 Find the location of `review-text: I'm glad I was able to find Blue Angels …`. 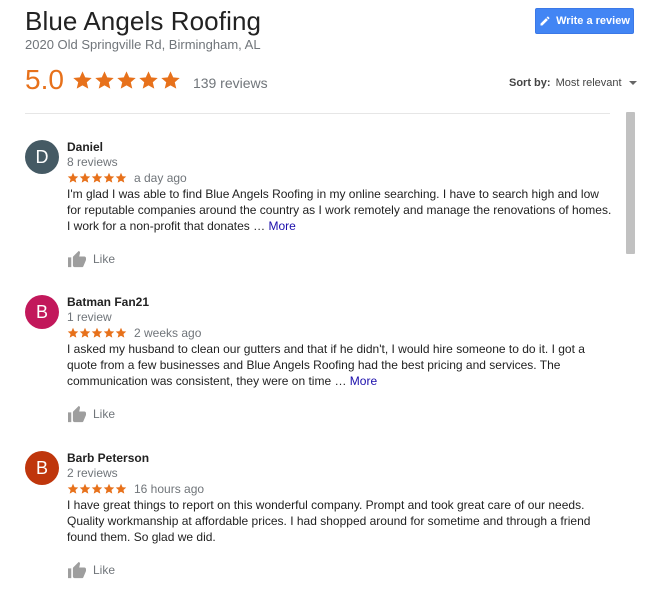

review-text: I'm glad I was able to find Blue Angels … is located at coordinates (341, 210).